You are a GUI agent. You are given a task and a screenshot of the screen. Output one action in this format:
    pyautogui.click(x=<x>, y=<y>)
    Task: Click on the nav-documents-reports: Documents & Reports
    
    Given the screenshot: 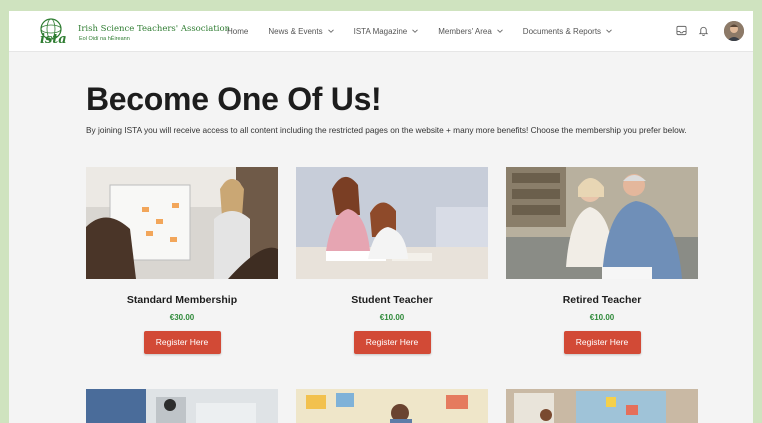 What is the action you would take?
    pyautogui.click(x=567, y=31)
    